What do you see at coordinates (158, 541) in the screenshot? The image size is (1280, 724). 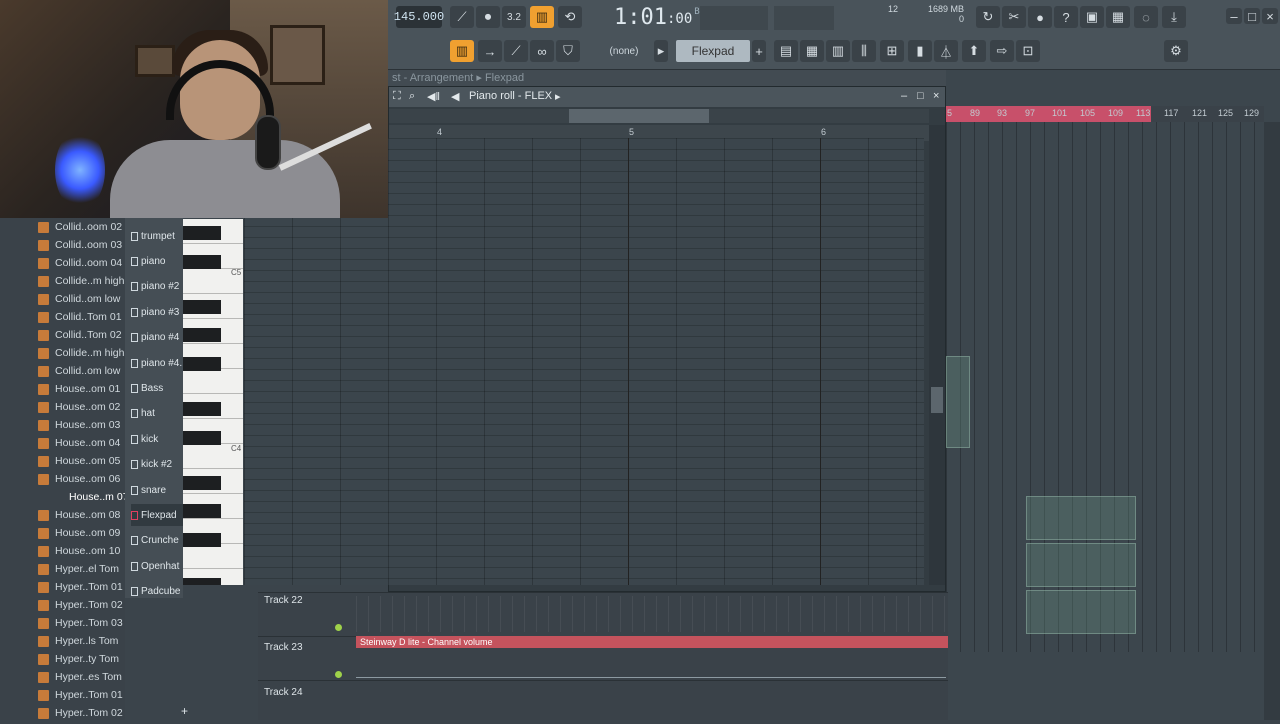 I see `channel-button: Crunche` at bounding box center [158, 541].